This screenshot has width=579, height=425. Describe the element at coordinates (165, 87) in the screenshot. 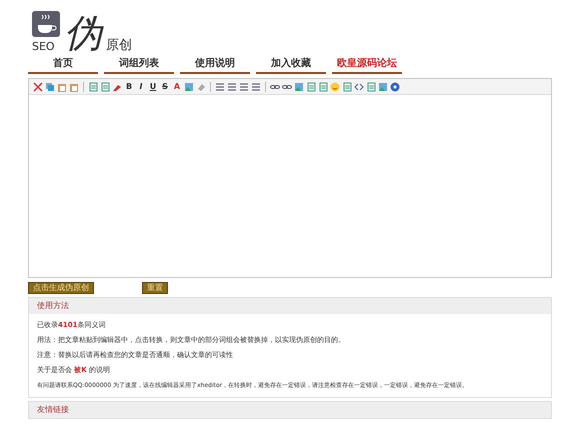

I see `format-button: S` at that location.